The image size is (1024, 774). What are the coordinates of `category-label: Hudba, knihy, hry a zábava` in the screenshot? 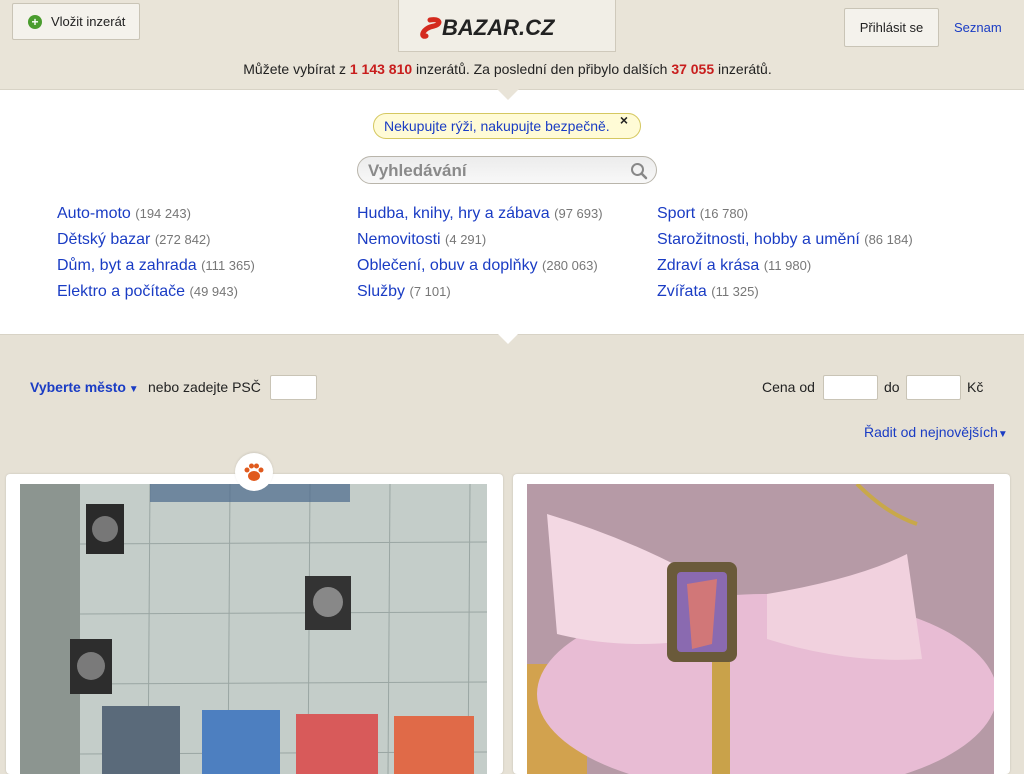 It's located at (453, 213).